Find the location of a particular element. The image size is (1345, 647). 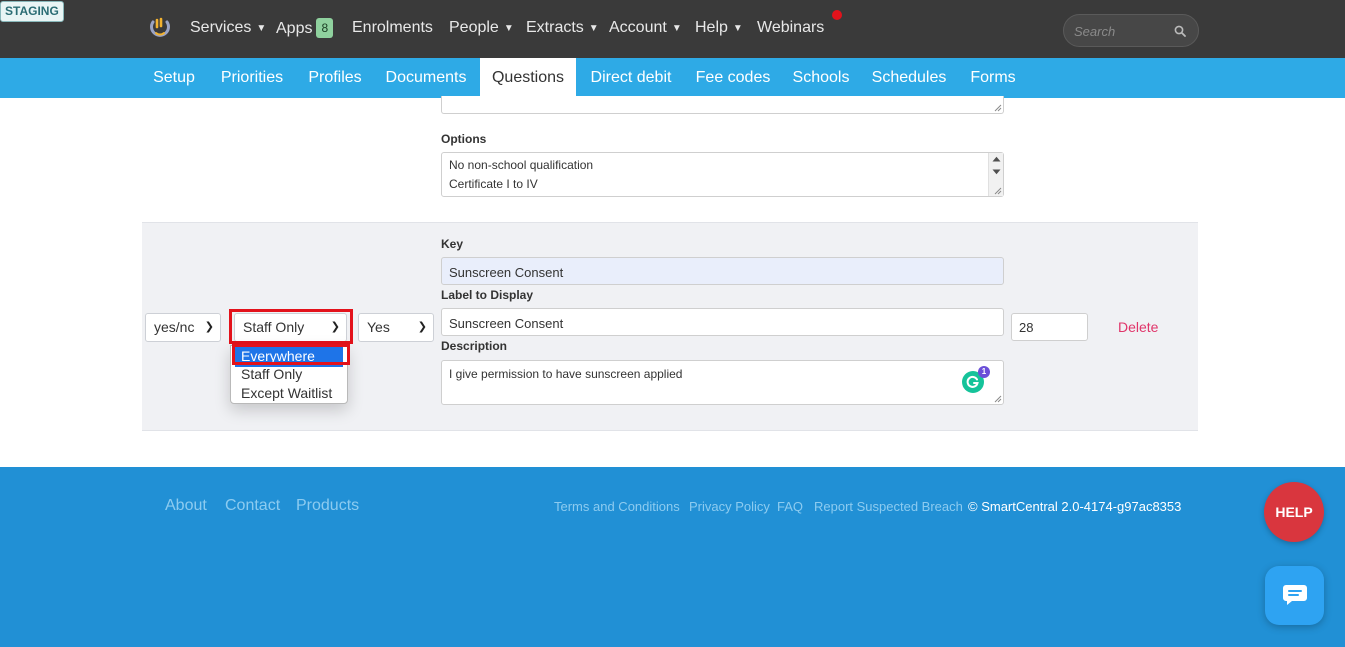

question-type-value: yes/nc is located at coordinates (174, 327).